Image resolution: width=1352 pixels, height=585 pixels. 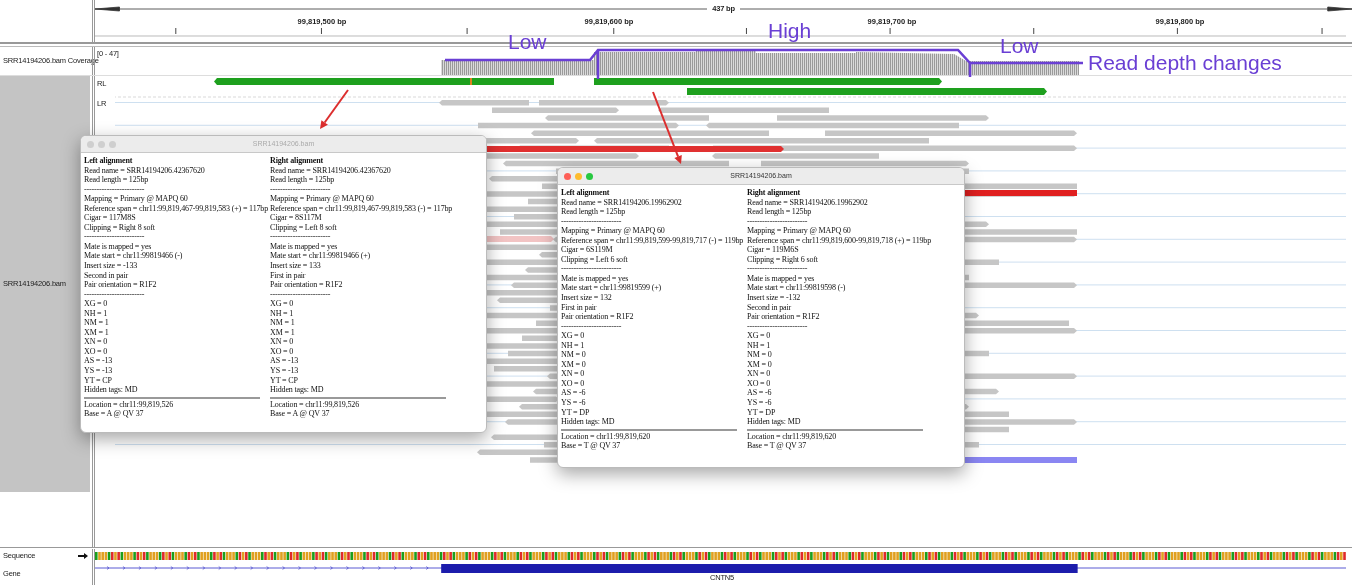 I want to click on detail-line: Clipping = Right 8 soft, so click(x=120, y=227).